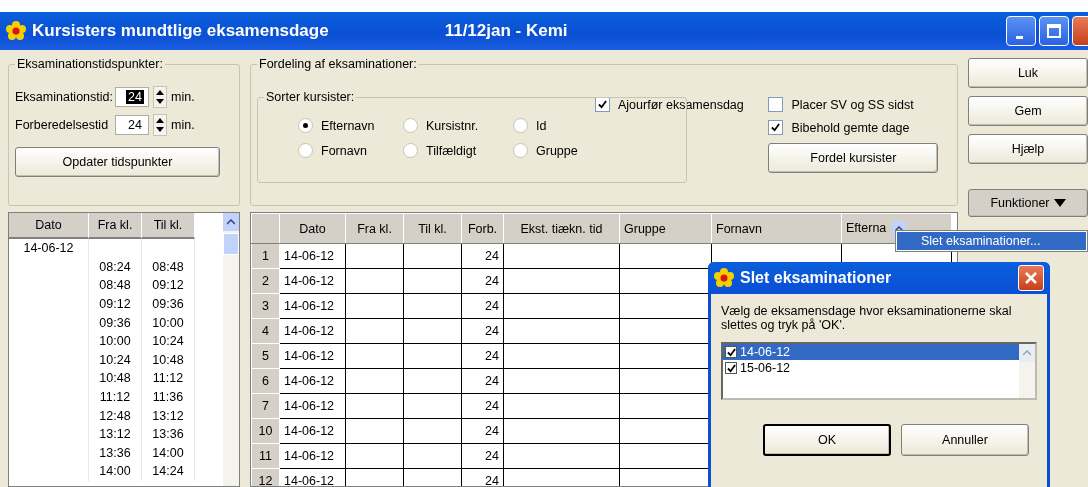  Describe the element at coordinates (452, 125) in the screenshot. I see `radio-label: Kursistnr.` at that location.